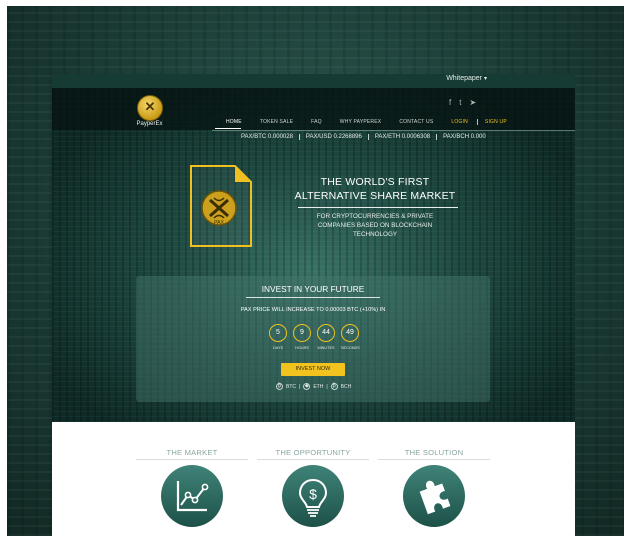 This screenshot has width=631, height=542. What do you see at coordinates (326, 348) in the screenshot?
I see `countdown-label: MINUTES` at bounding box center [326, 348].